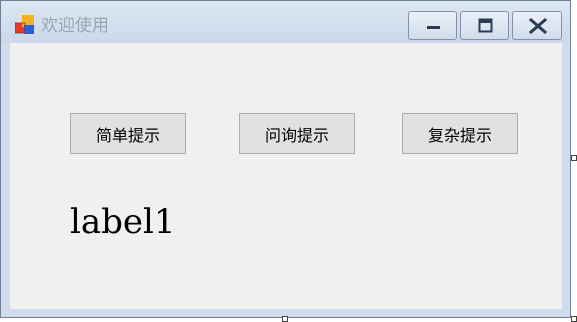 This screenshot has width=577, height=322. What do you see at coordinates (285, 319) in the screenshot?
I see `resize-handle-bottom` at bounding box center [285, 319].